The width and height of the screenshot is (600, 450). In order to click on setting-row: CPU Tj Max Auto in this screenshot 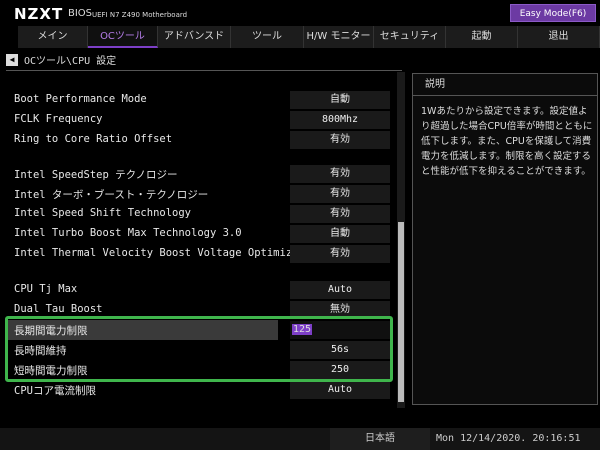, I will do `click(198, 290)`.